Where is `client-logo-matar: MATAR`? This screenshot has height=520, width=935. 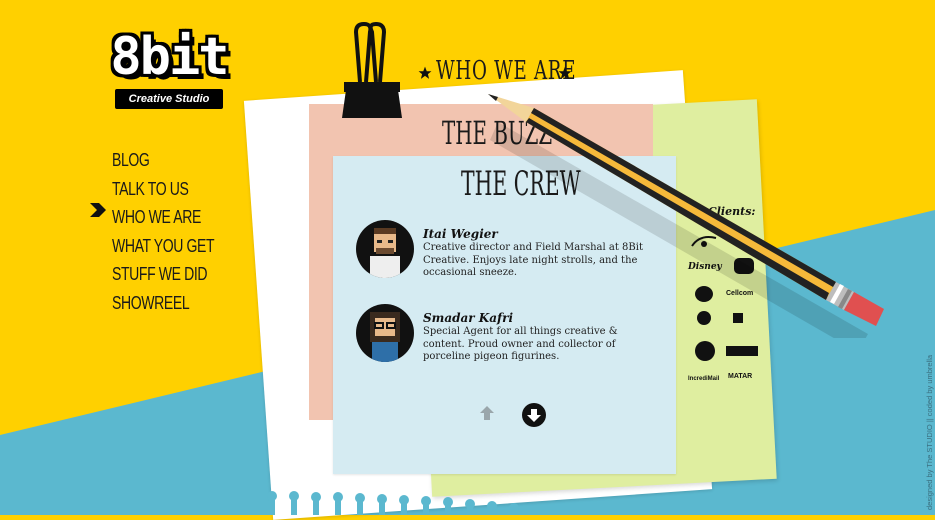 client-logo-matar: MATAR is located at coordinates (740, 376).